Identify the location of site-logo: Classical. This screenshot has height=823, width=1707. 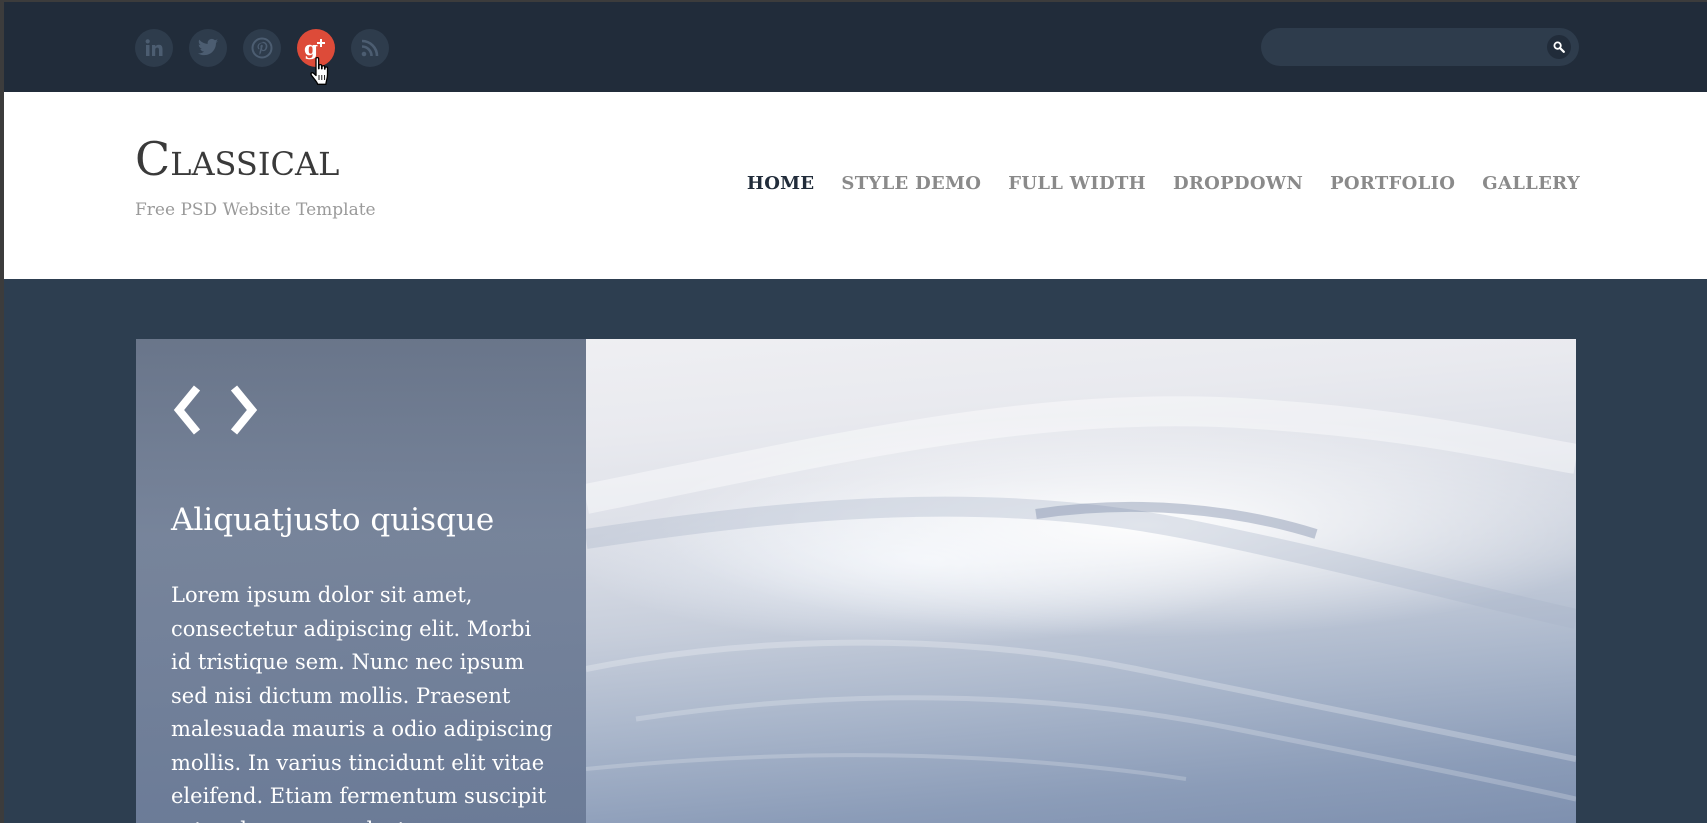
(237, 159).